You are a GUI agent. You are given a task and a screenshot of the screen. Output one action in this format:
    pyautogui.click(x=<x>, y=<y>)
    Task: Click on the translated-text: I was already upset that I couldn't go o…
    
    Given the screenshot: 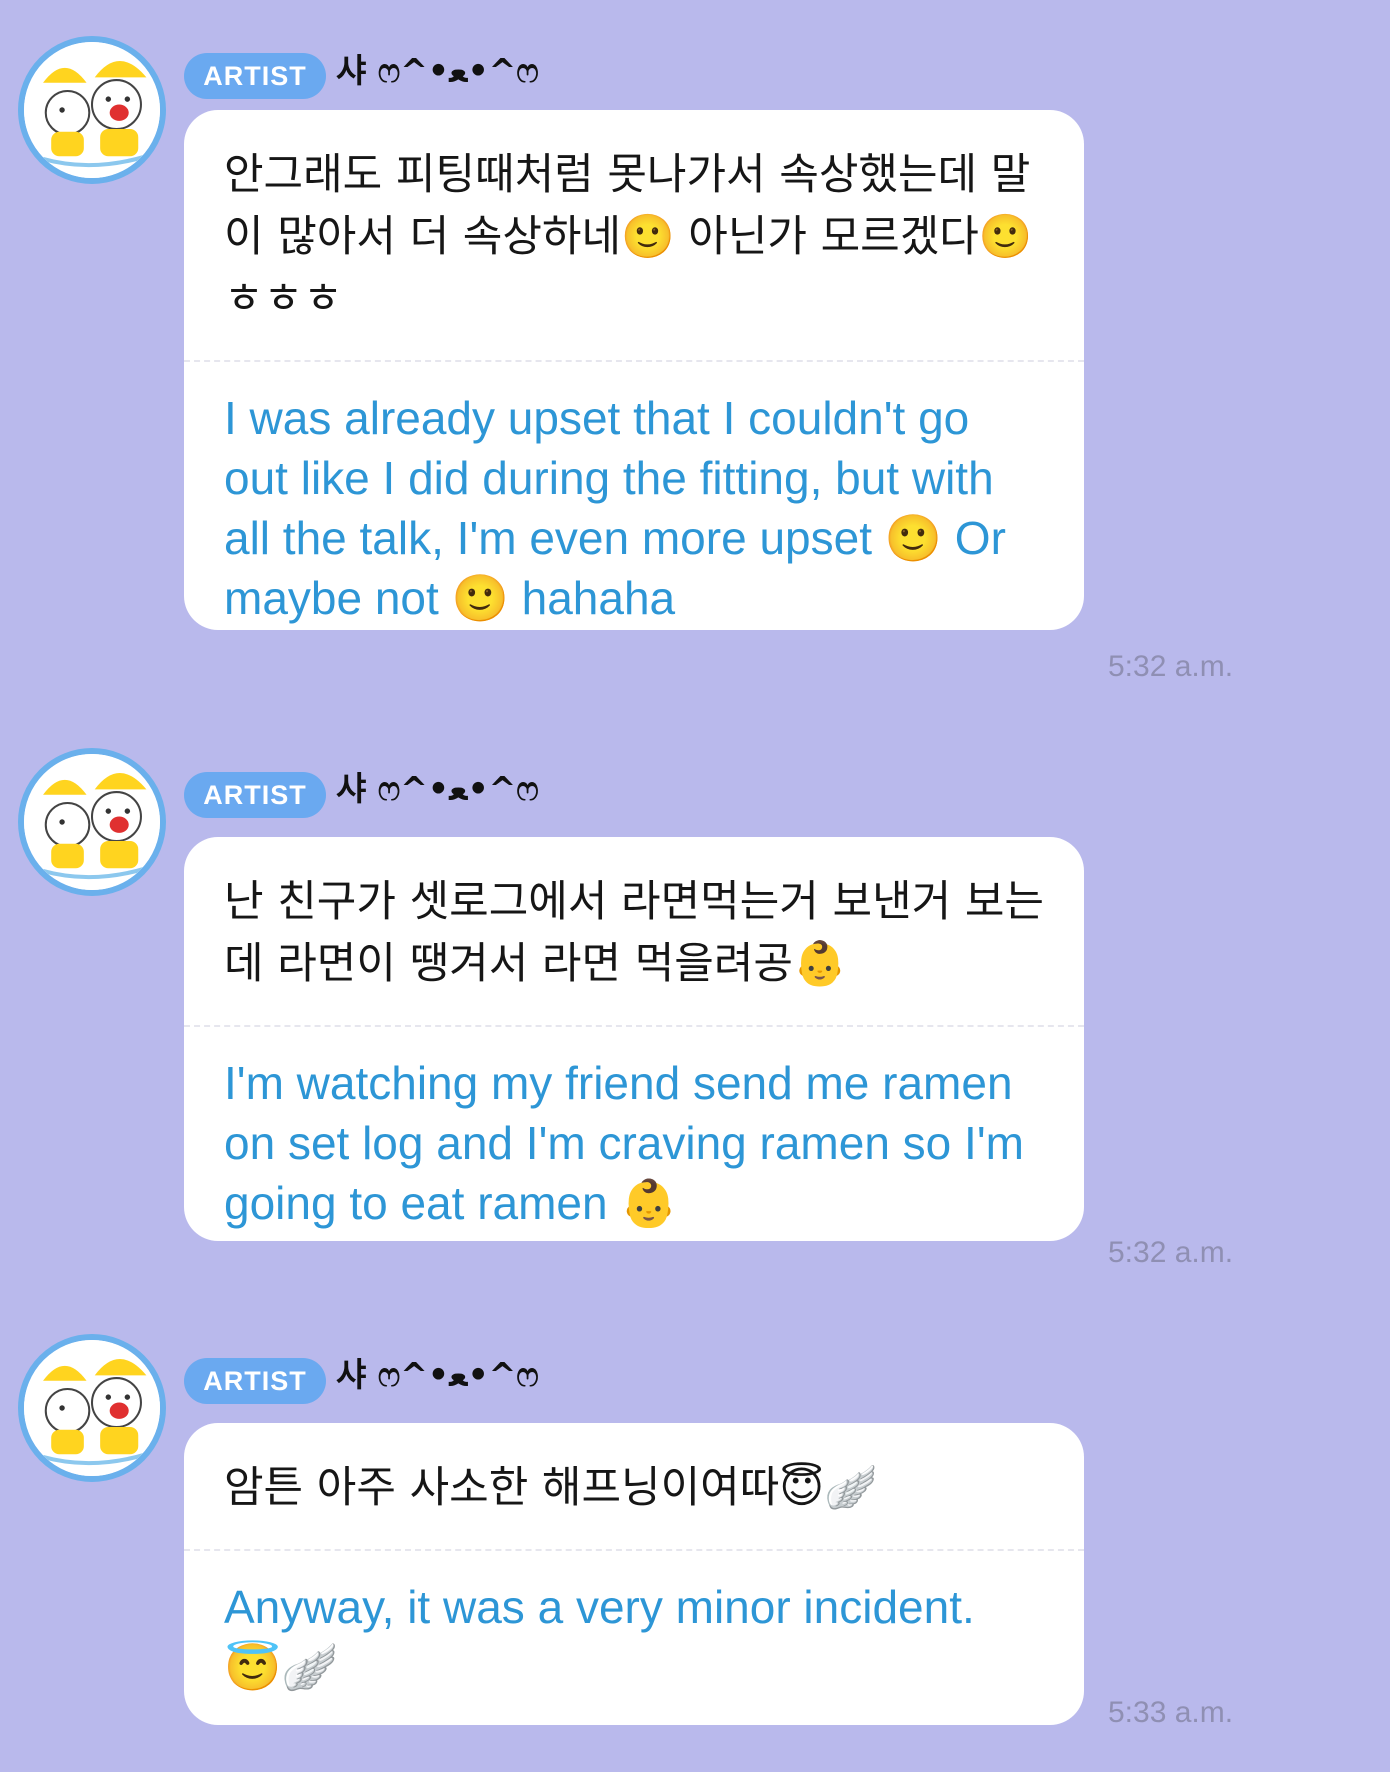 What is the action you would take?
    pyautogui.click(x=615, y=508)
    